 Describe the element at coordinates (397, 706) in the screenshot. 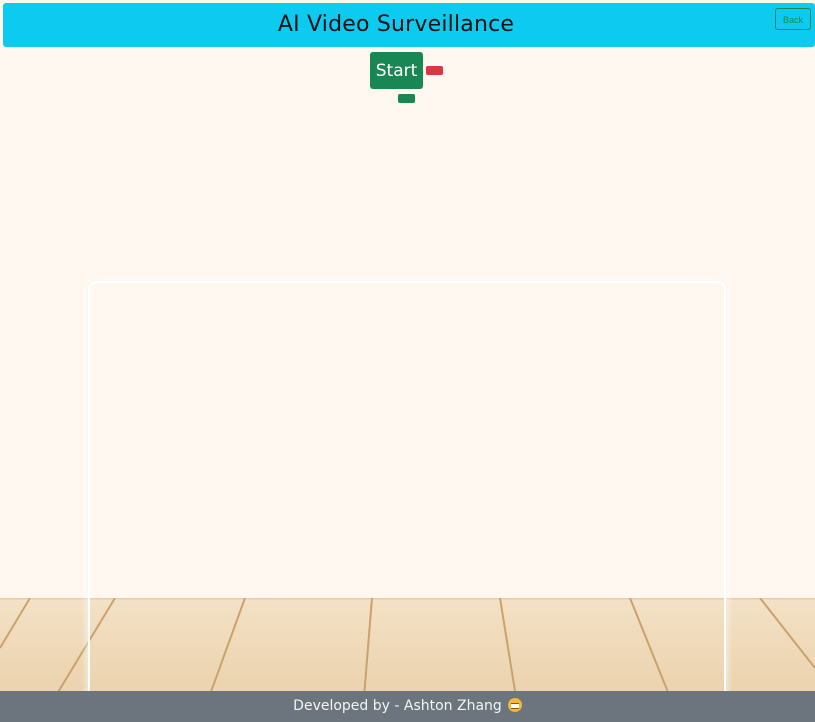

I see `footer-credit-text: Developed by - Ashton Zhang` at that location.